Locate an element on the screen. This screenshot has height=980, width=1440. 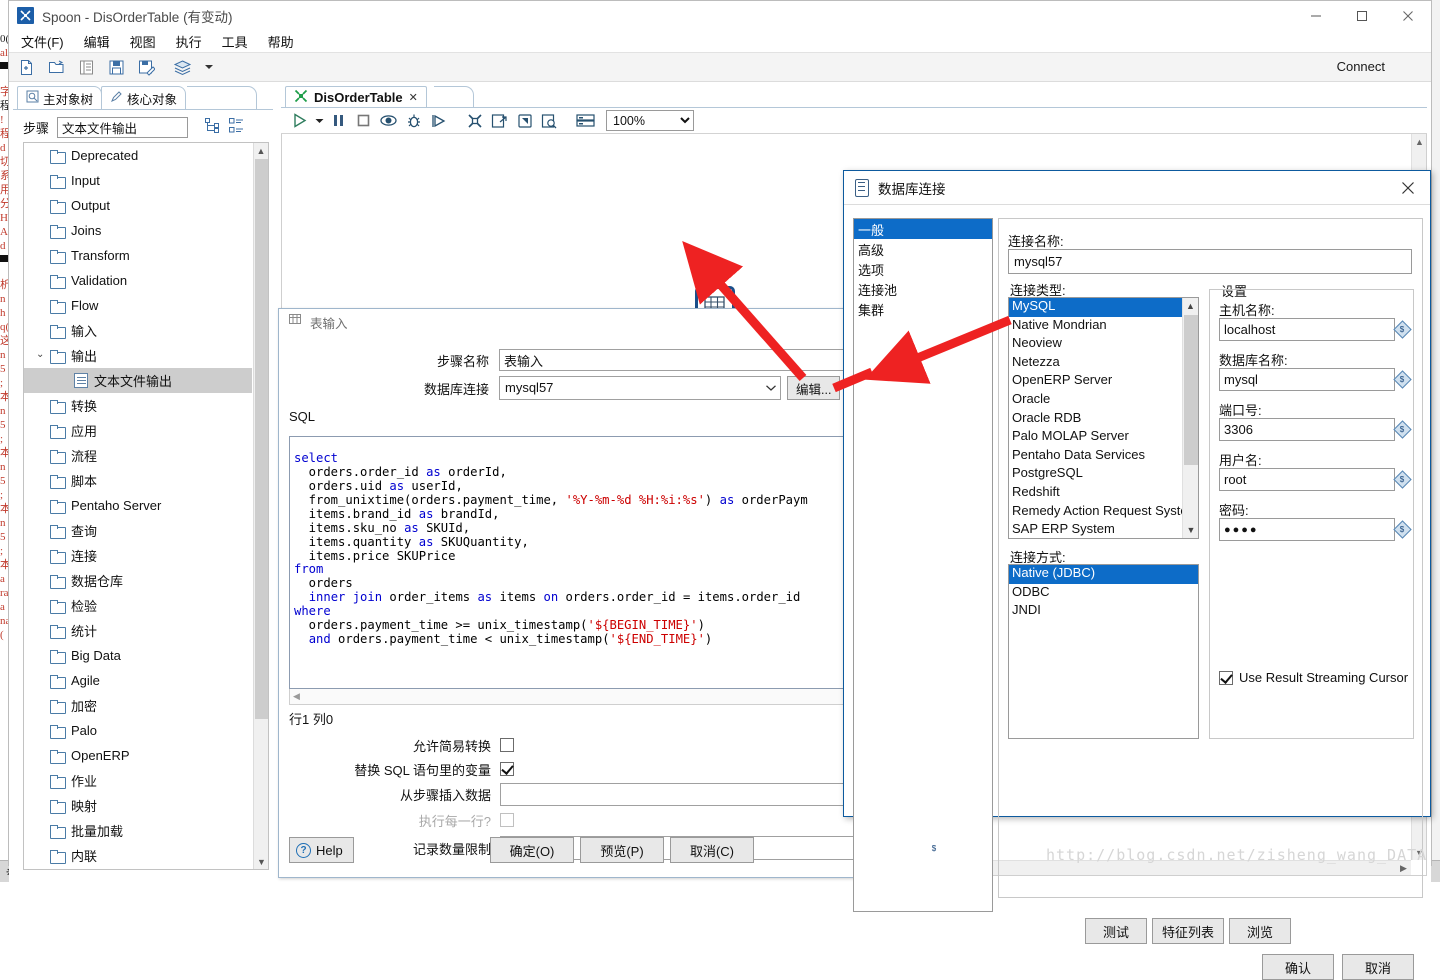
close-icon: ✕ is located at coordinates (413, 97).